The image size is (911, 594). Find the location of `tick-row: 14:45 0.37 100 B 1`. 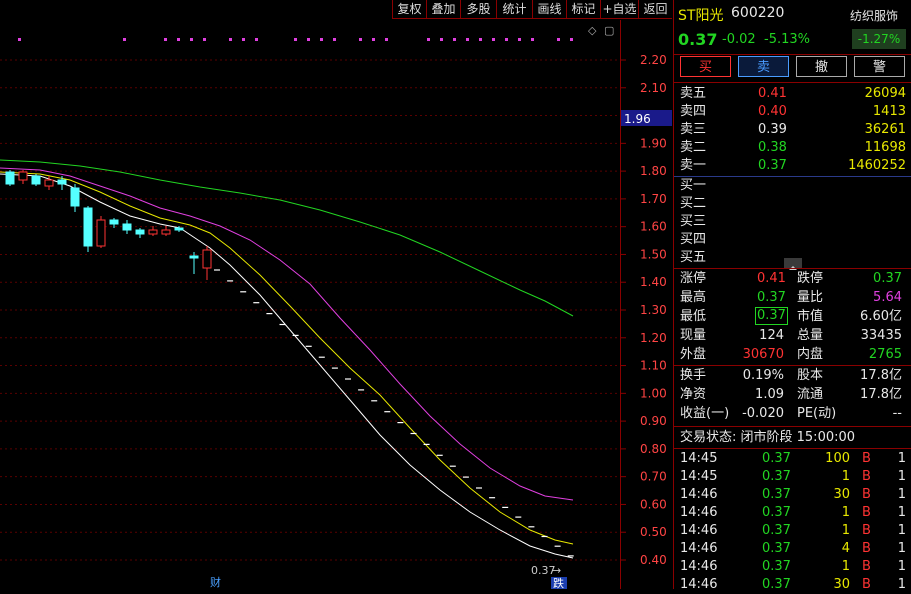

tick-row: 14:45 0.37 100 B 1 is located at coordinates (793, 459).